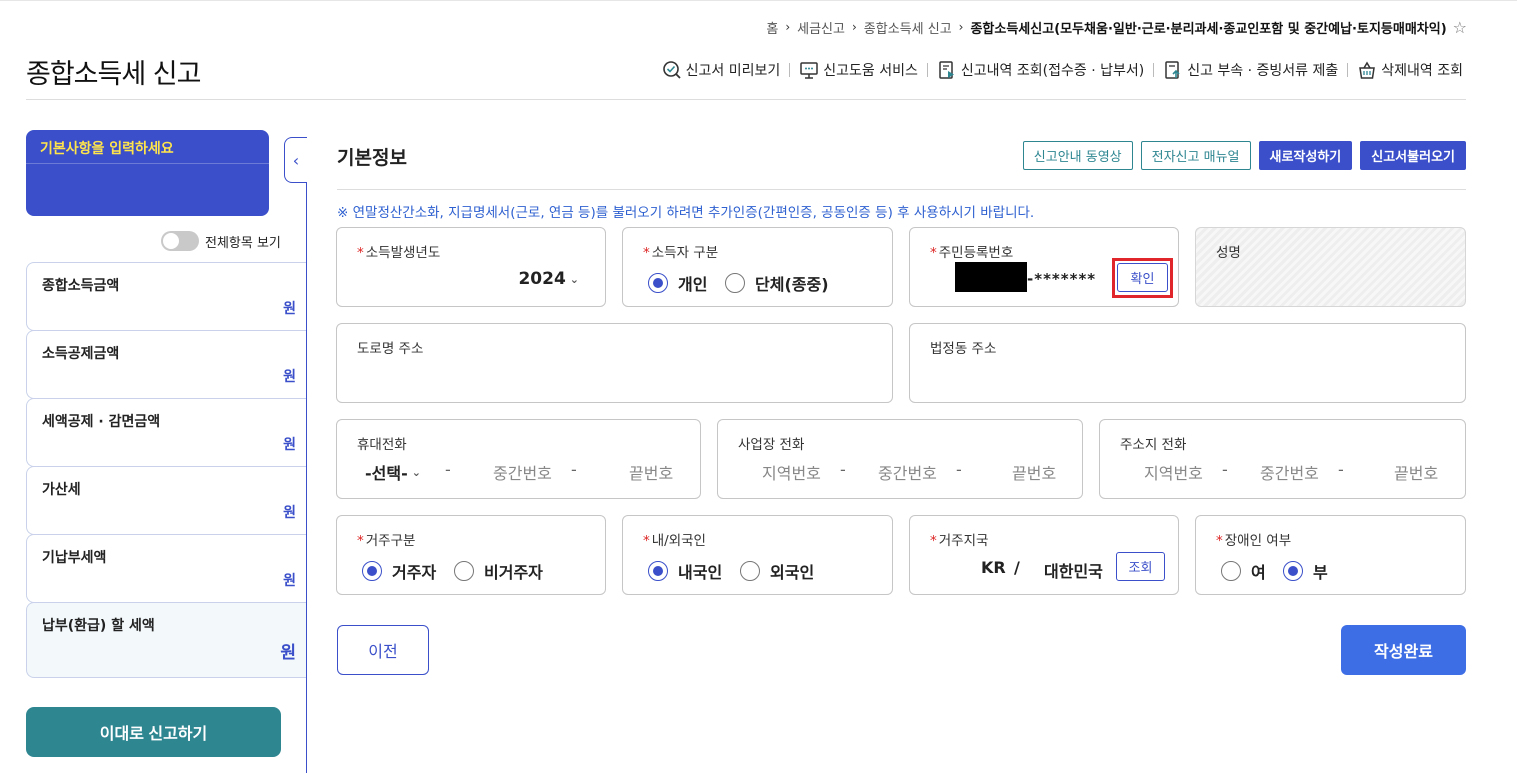  I want to click on section-title: 기본정보, so click(372, 158).